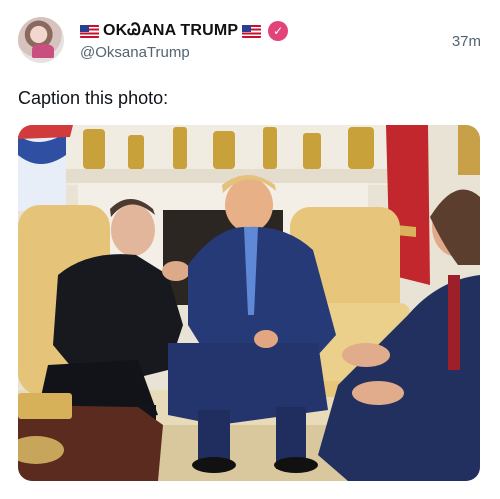 The height and width of the screenshot is (499, 500). I want to click on display-name: OKᏊANA TRUMP, so click(170, 31).